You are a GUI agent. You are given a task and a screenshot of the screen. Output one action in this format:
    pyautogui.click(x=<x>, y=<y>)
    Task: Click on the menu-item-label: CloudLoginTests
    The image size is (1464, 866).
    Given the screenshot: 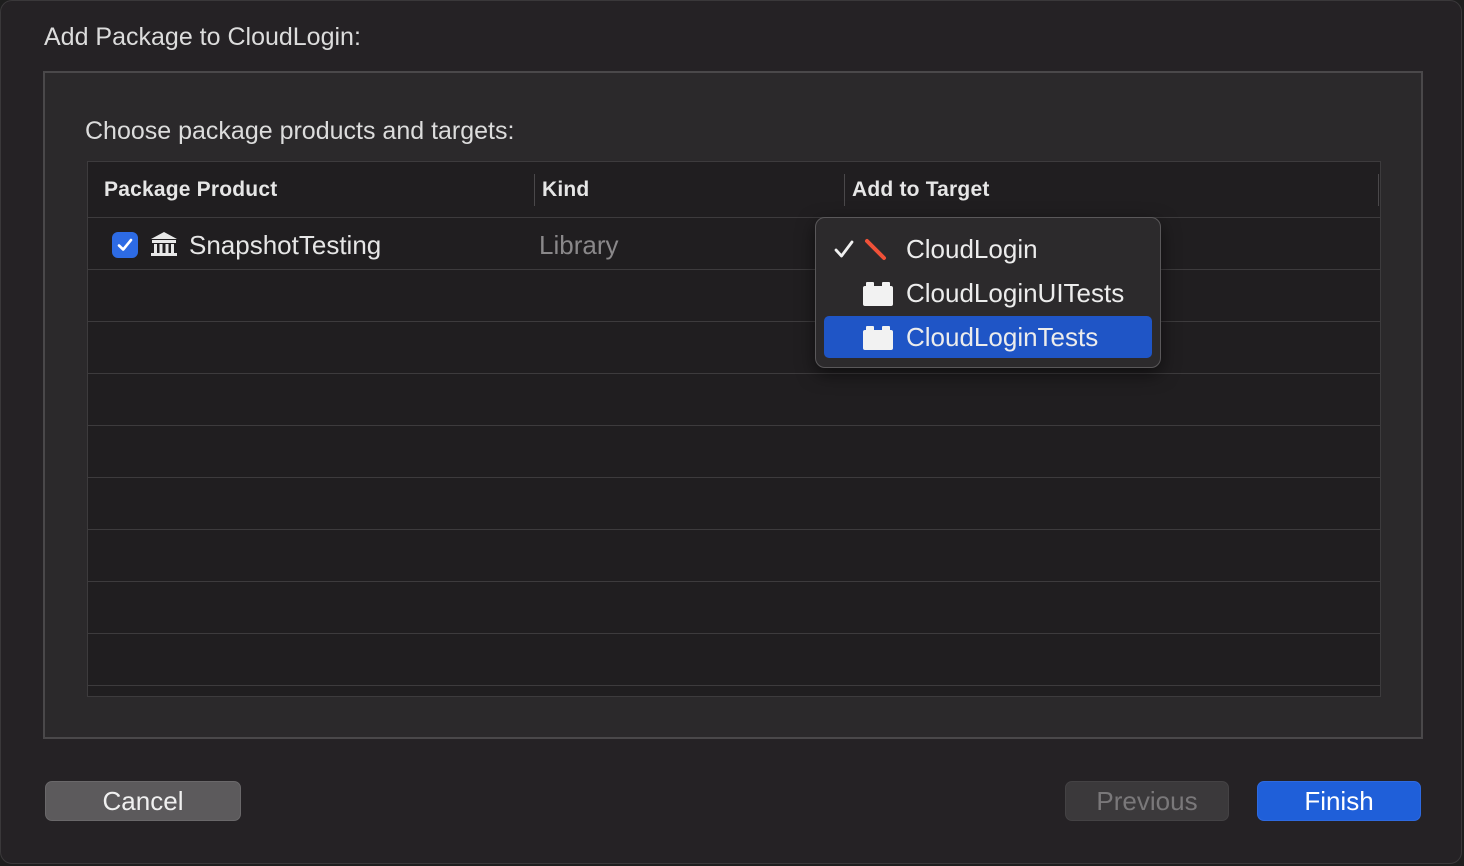 What is the action you would take?
    pyautogui.click(x=1002, y=337)
    